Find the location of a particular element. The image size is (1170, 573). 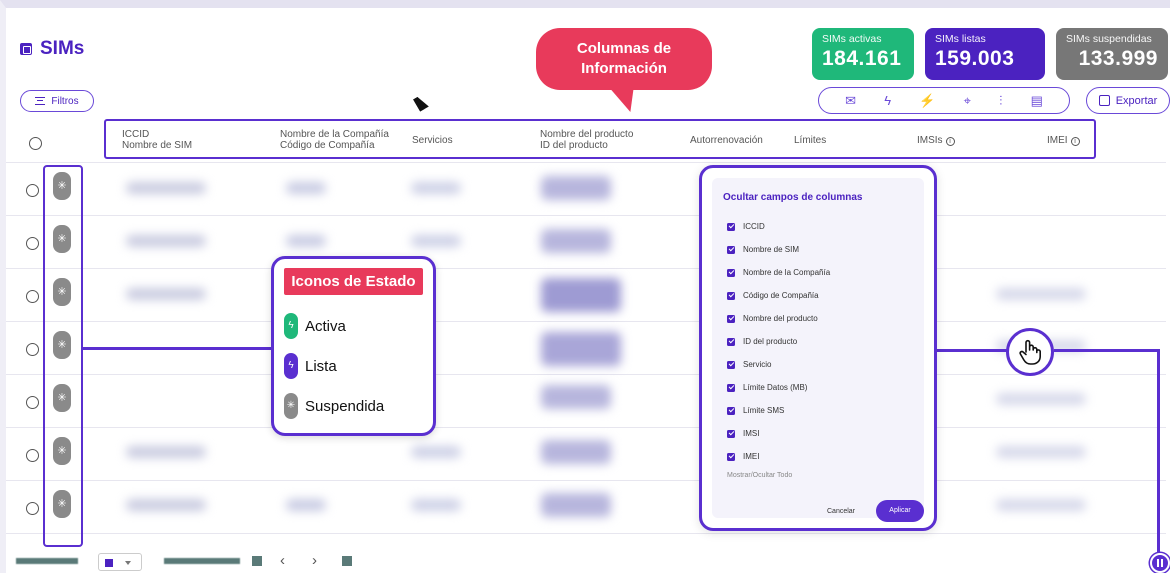

last-page-button is located at coordinates (347, 561).